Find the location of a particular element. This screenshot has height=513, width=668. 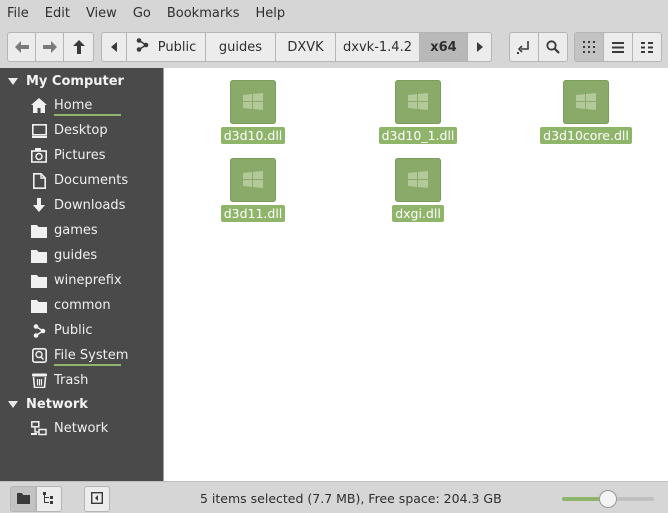

sidebar-item-label: Downloads is located at coordinates (90, 205).